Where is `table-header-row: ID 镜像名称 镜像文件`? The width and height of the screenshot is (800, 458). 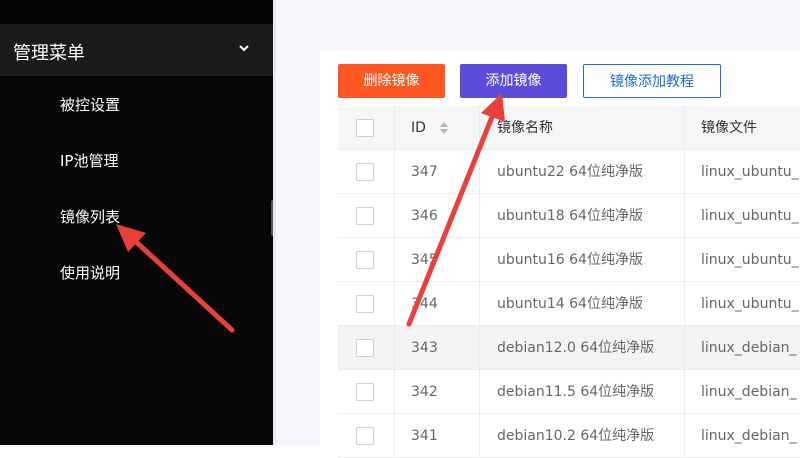
table-header-row: ID 镜像名称 镜像文件 is located at coordinates (569, 128).